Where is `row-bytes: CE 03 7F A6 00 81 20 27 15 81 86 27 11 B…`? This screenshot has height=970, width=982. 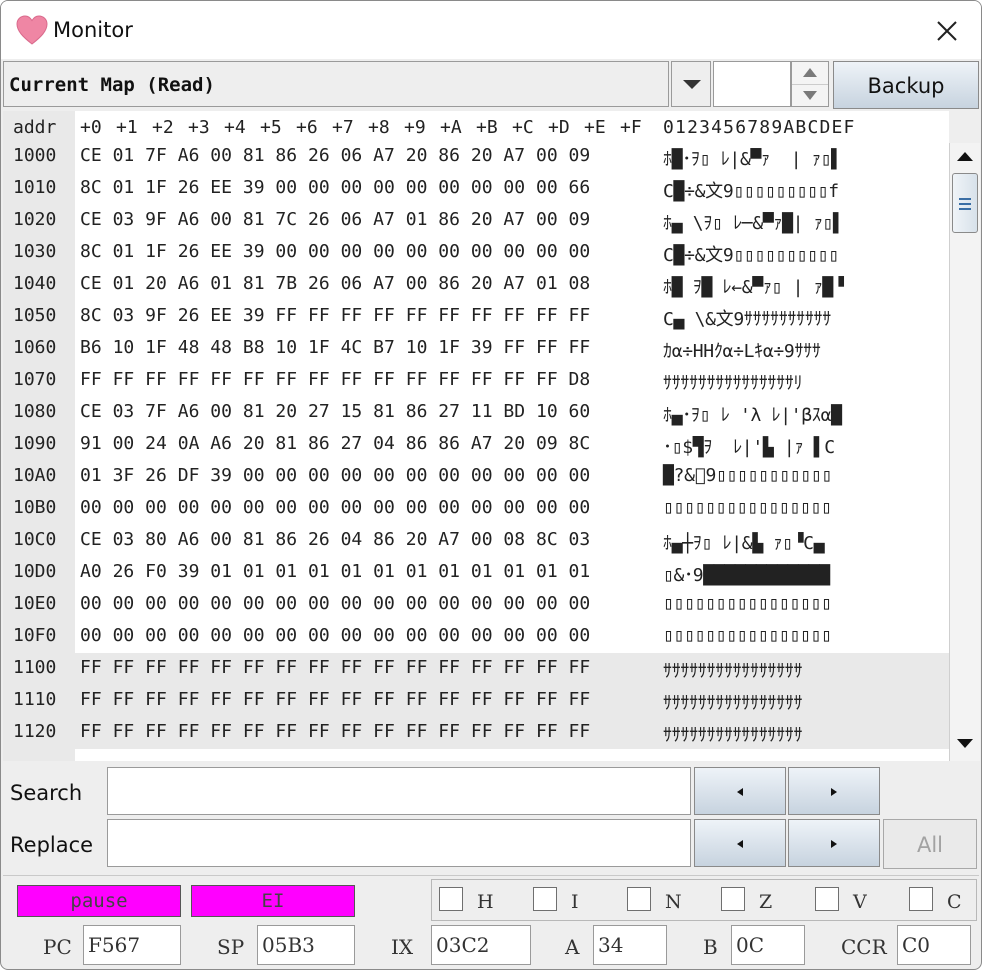
row-bytes: CE 03 7F A6 00 81 20 27 15 81 86 27 11 B… is located at coordinates (335, 411).